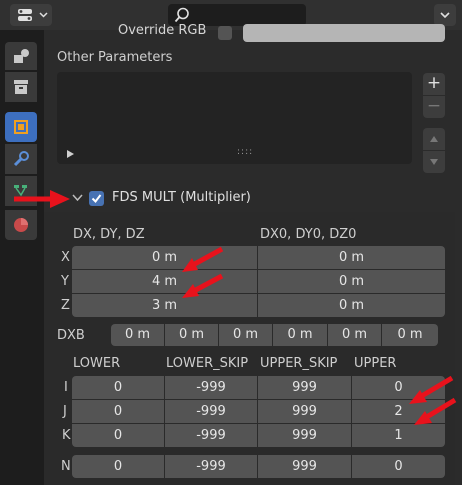 The height and width of the screenshot is (485, 462). I want to click on dxb-field-1: 0 m, so click(137, 335).